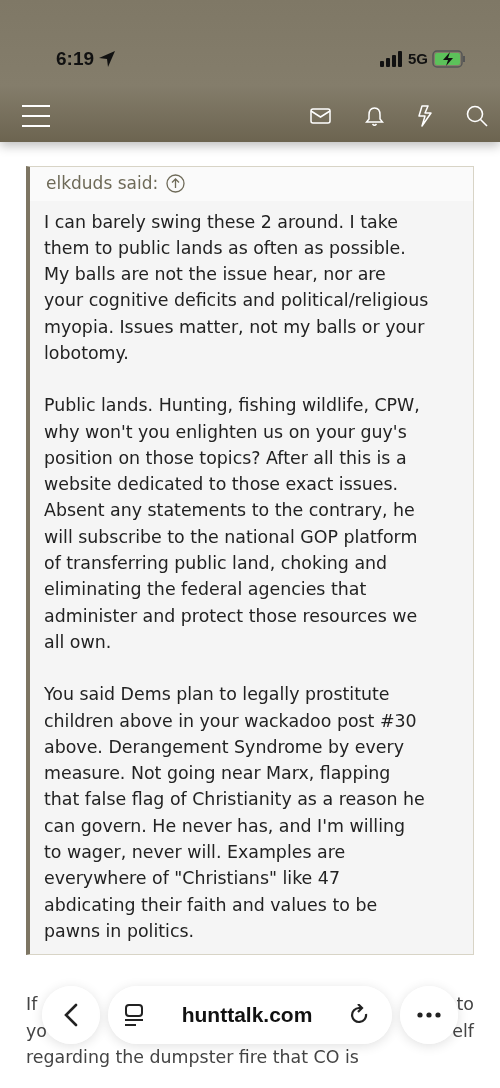 Image resolution: width=500 pixels, height=1088 pixels. I want to click on reload-icon, so click(360, 1015).